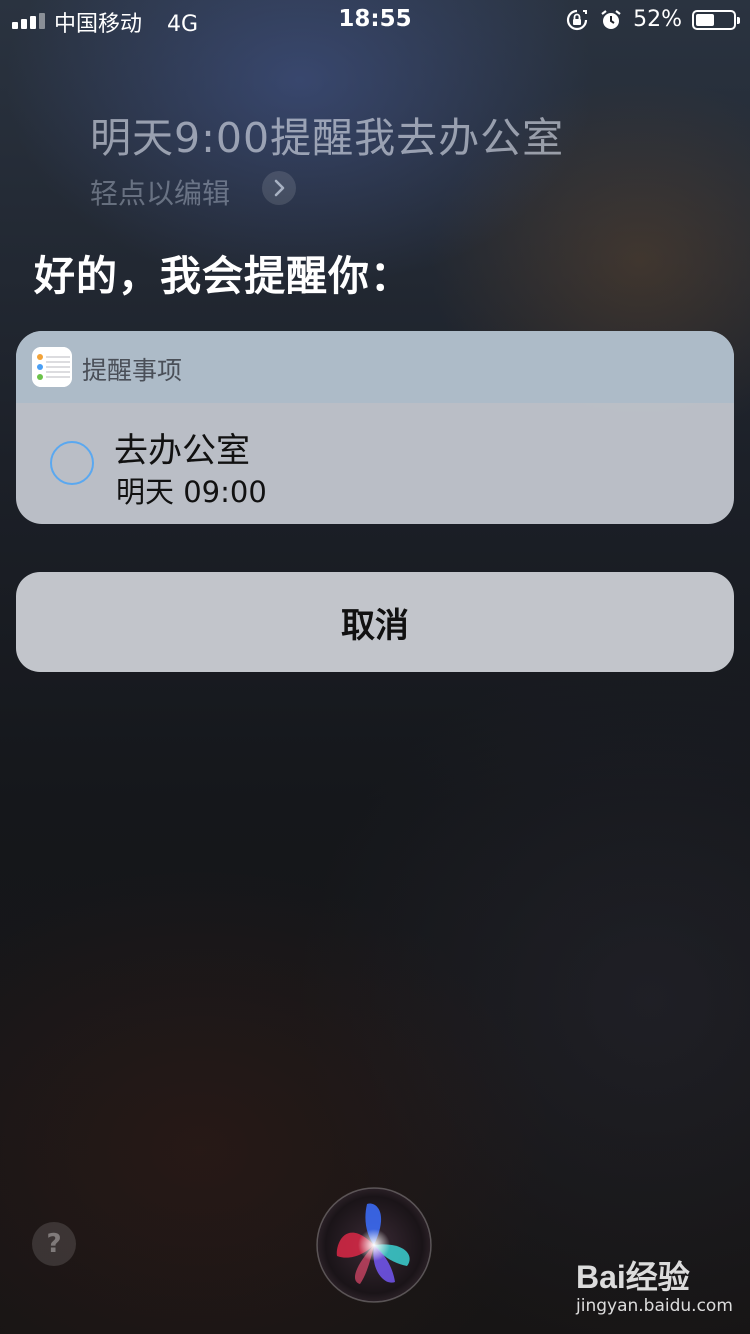 The width and height of the screenshot is (750, 1334). What do you see at coordinates (52, 367) in the screenshot?
I see `reminders-app-icon` at bounding box center [52, 367].